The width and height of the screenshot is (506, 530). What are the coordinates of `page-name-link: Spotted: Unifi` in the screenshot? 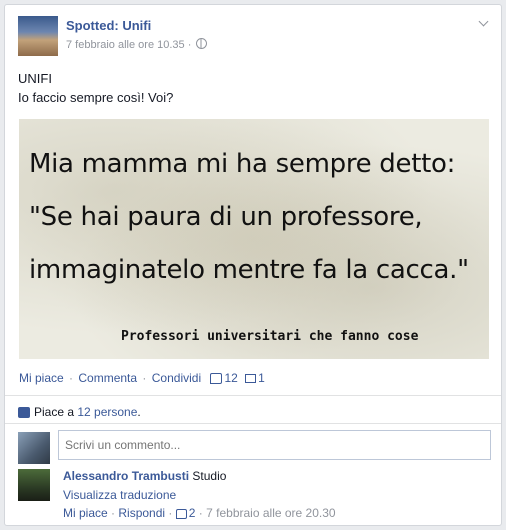 It's located at (108, 25).